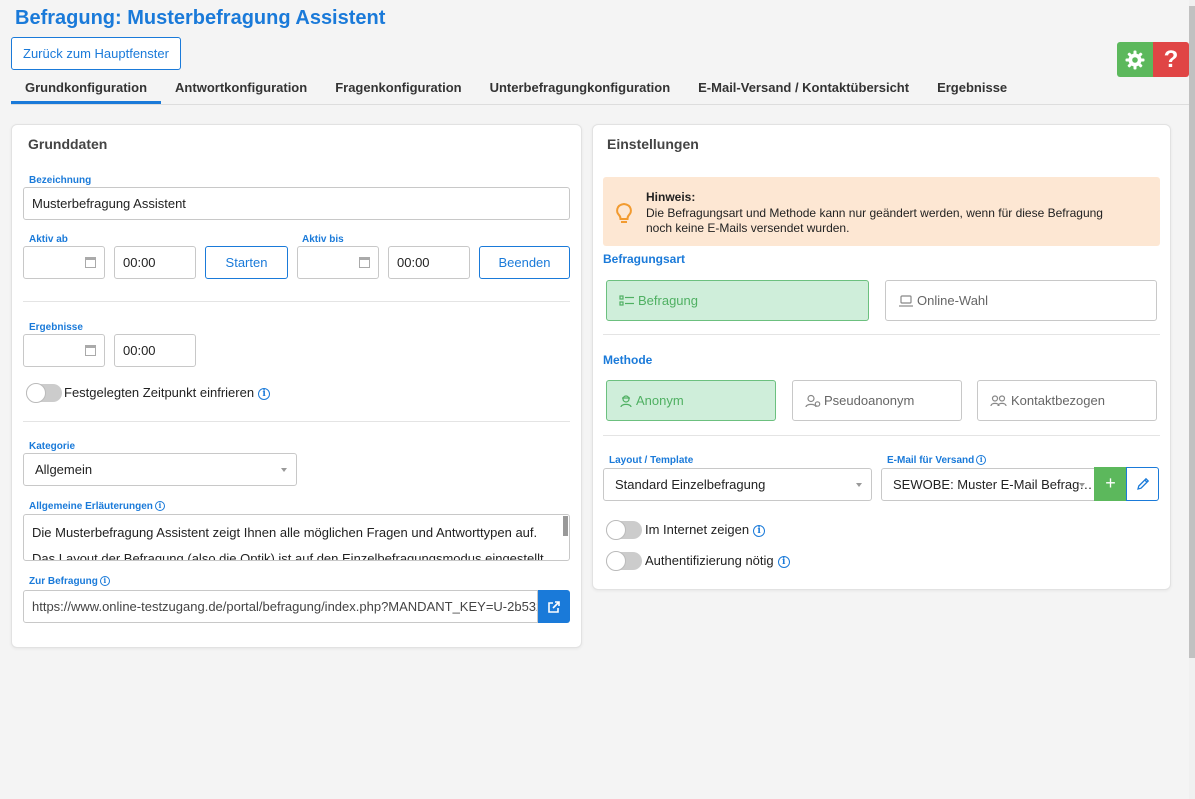 Image resolution: width=1195 pixels, height=799 pixels. What do you see at coordinates (717, 560) in the screenshot?
I see `auth-toggle-label: Authentifizierung nötig i` at bounding box center [717, 560].